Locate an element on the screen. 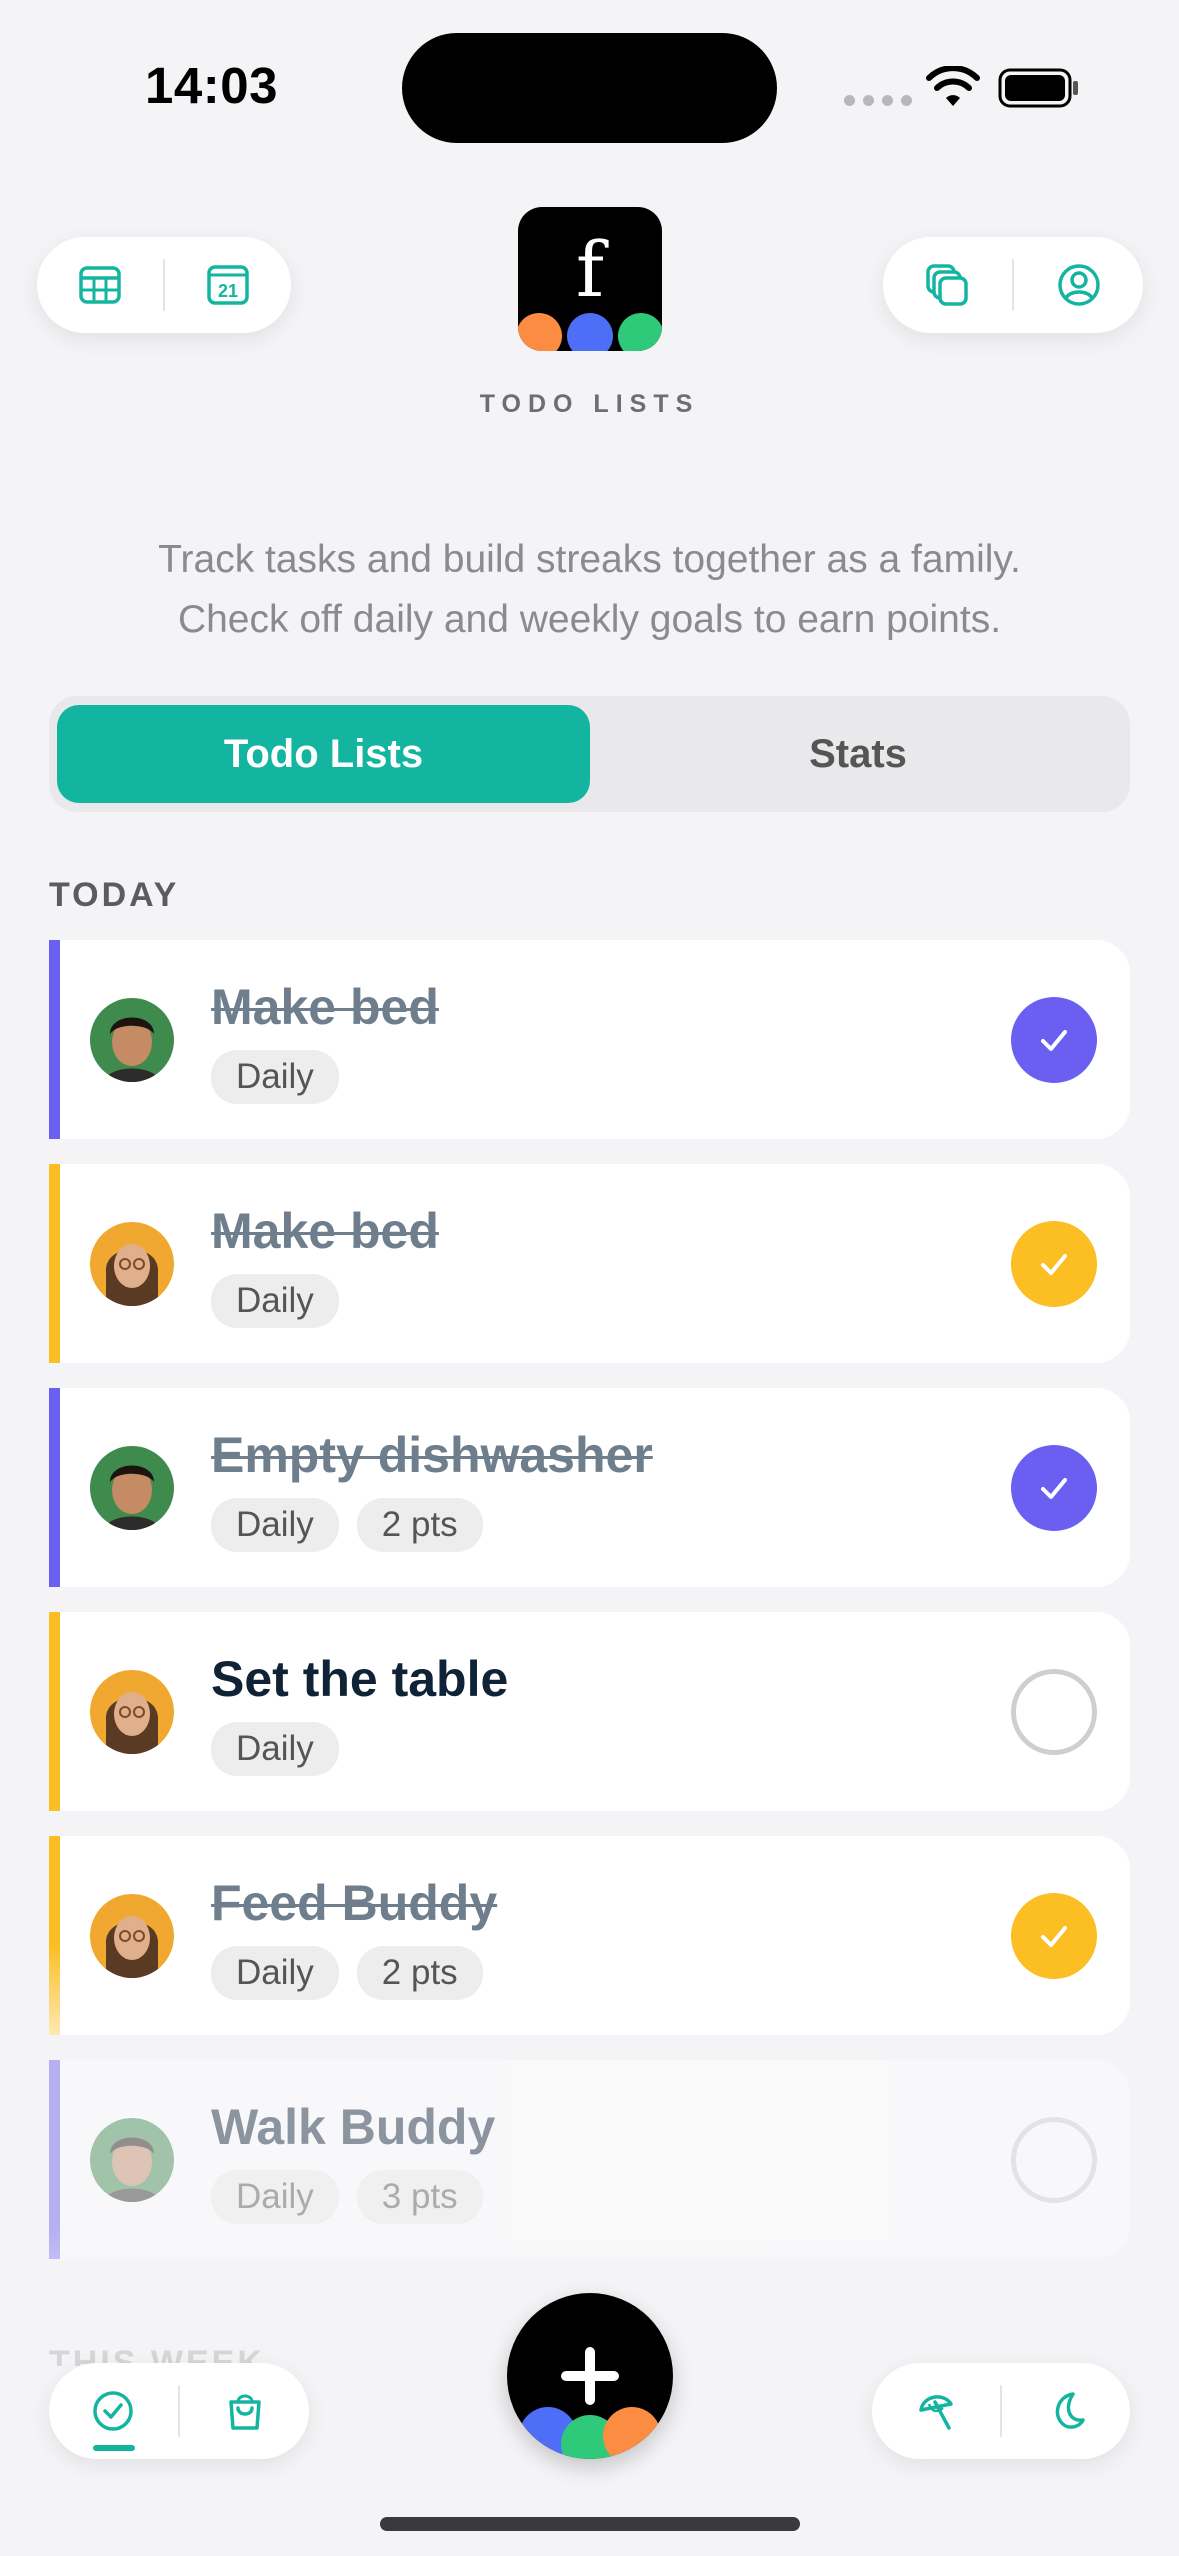  profile-button is located at coordinates (1078, 285).